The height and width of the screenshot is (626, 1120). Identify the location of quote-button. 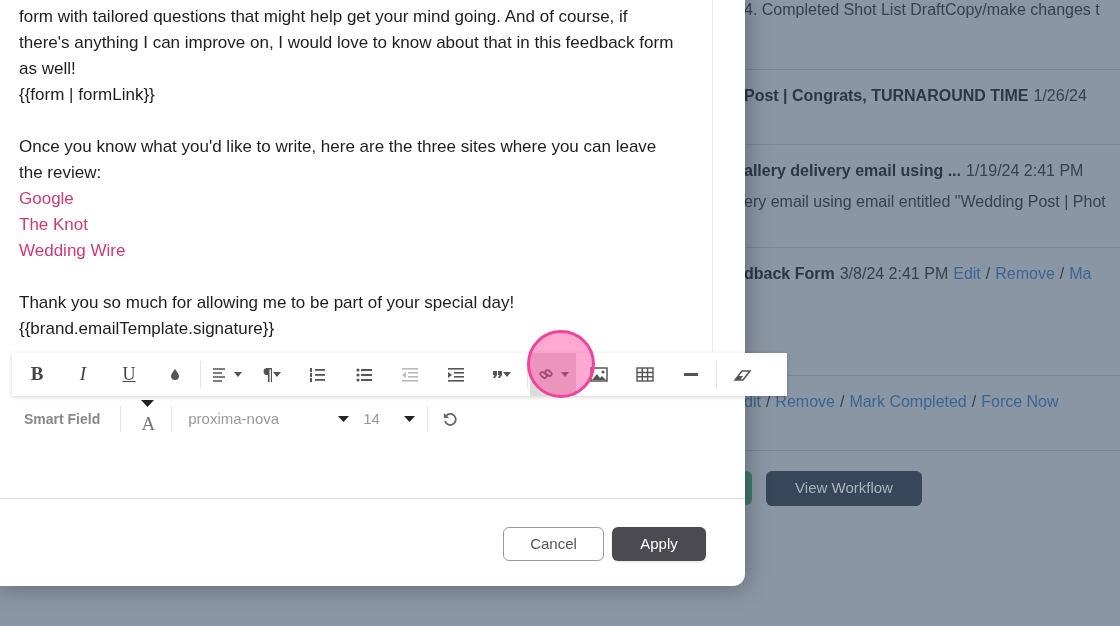
(502, 374).